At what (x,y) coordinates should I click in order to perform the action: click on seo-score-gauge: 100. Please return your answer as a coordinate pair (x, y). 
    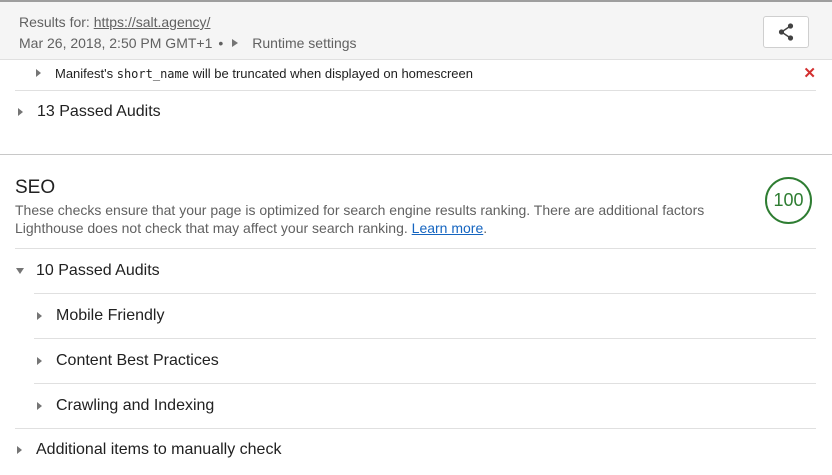
    Looking at the image, I should click on (788, 200).